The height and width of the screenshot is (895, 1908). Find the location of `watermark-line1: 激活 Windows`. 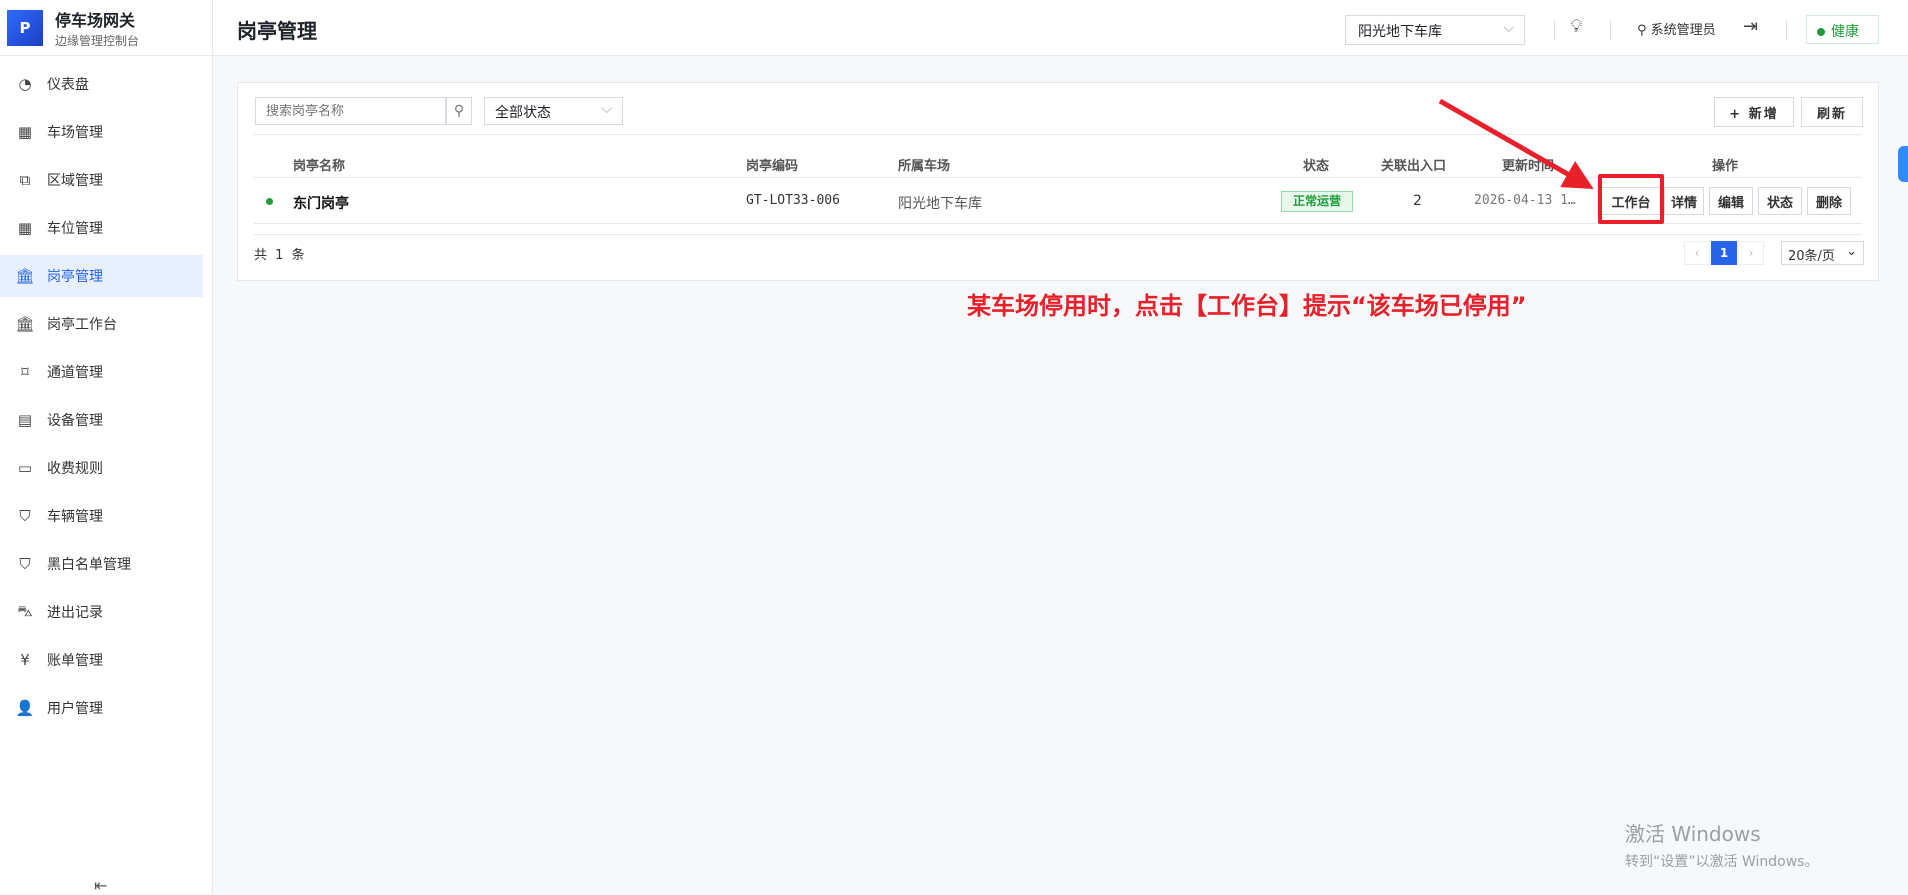

watermark-line1: 激活 Windows is located at coordinates (1693, 834).